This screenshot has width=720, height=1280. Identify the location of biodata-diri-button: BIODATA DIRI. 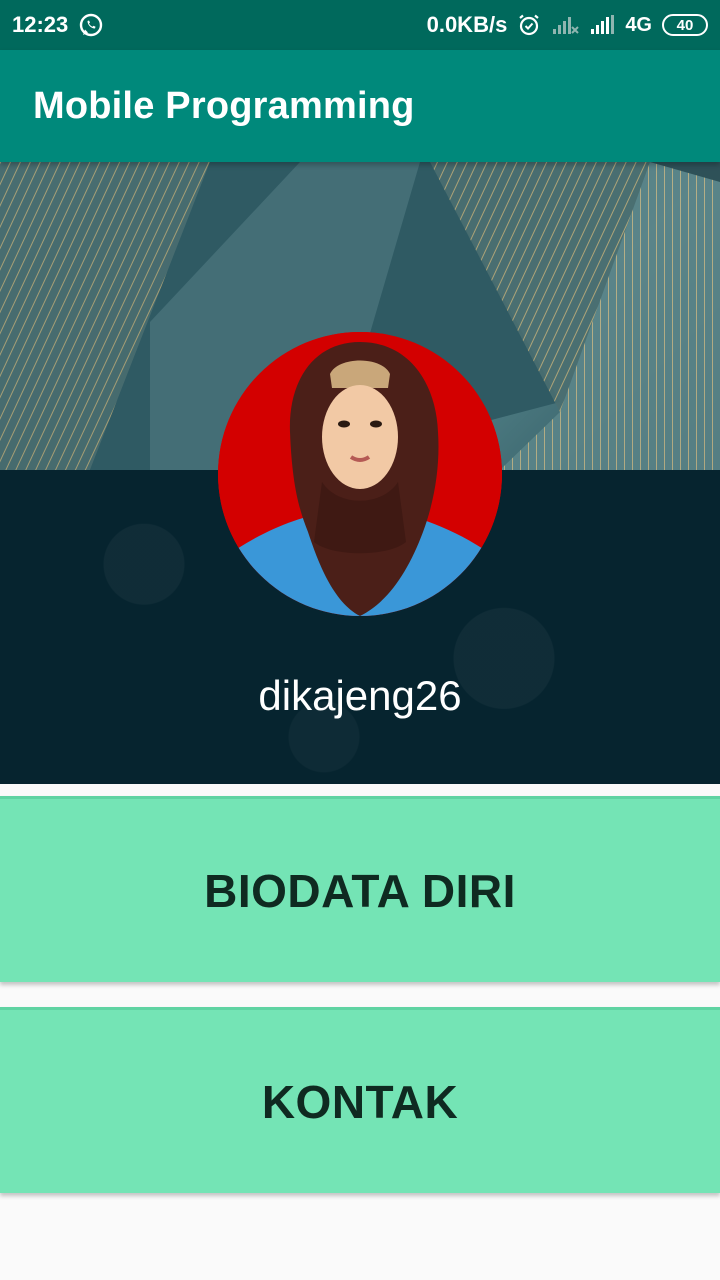
(360, 889).